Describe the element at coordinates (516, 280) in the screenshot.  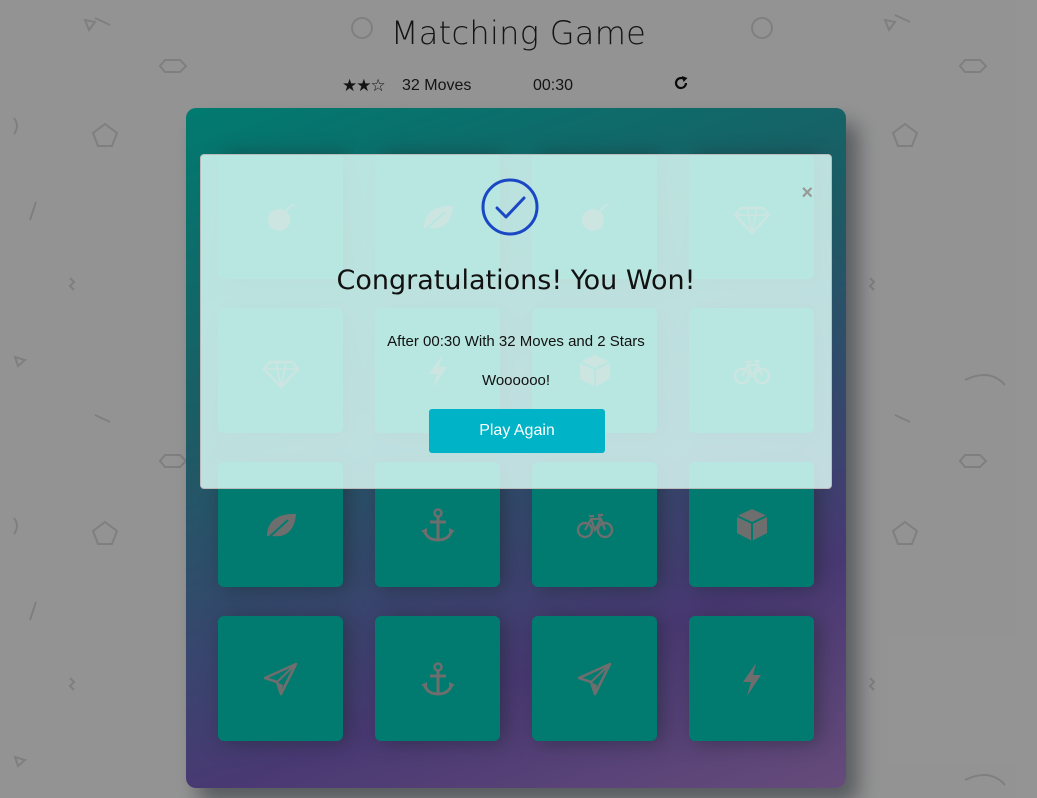
I see `modal-heading: Congratulations! You Won!` at that location.